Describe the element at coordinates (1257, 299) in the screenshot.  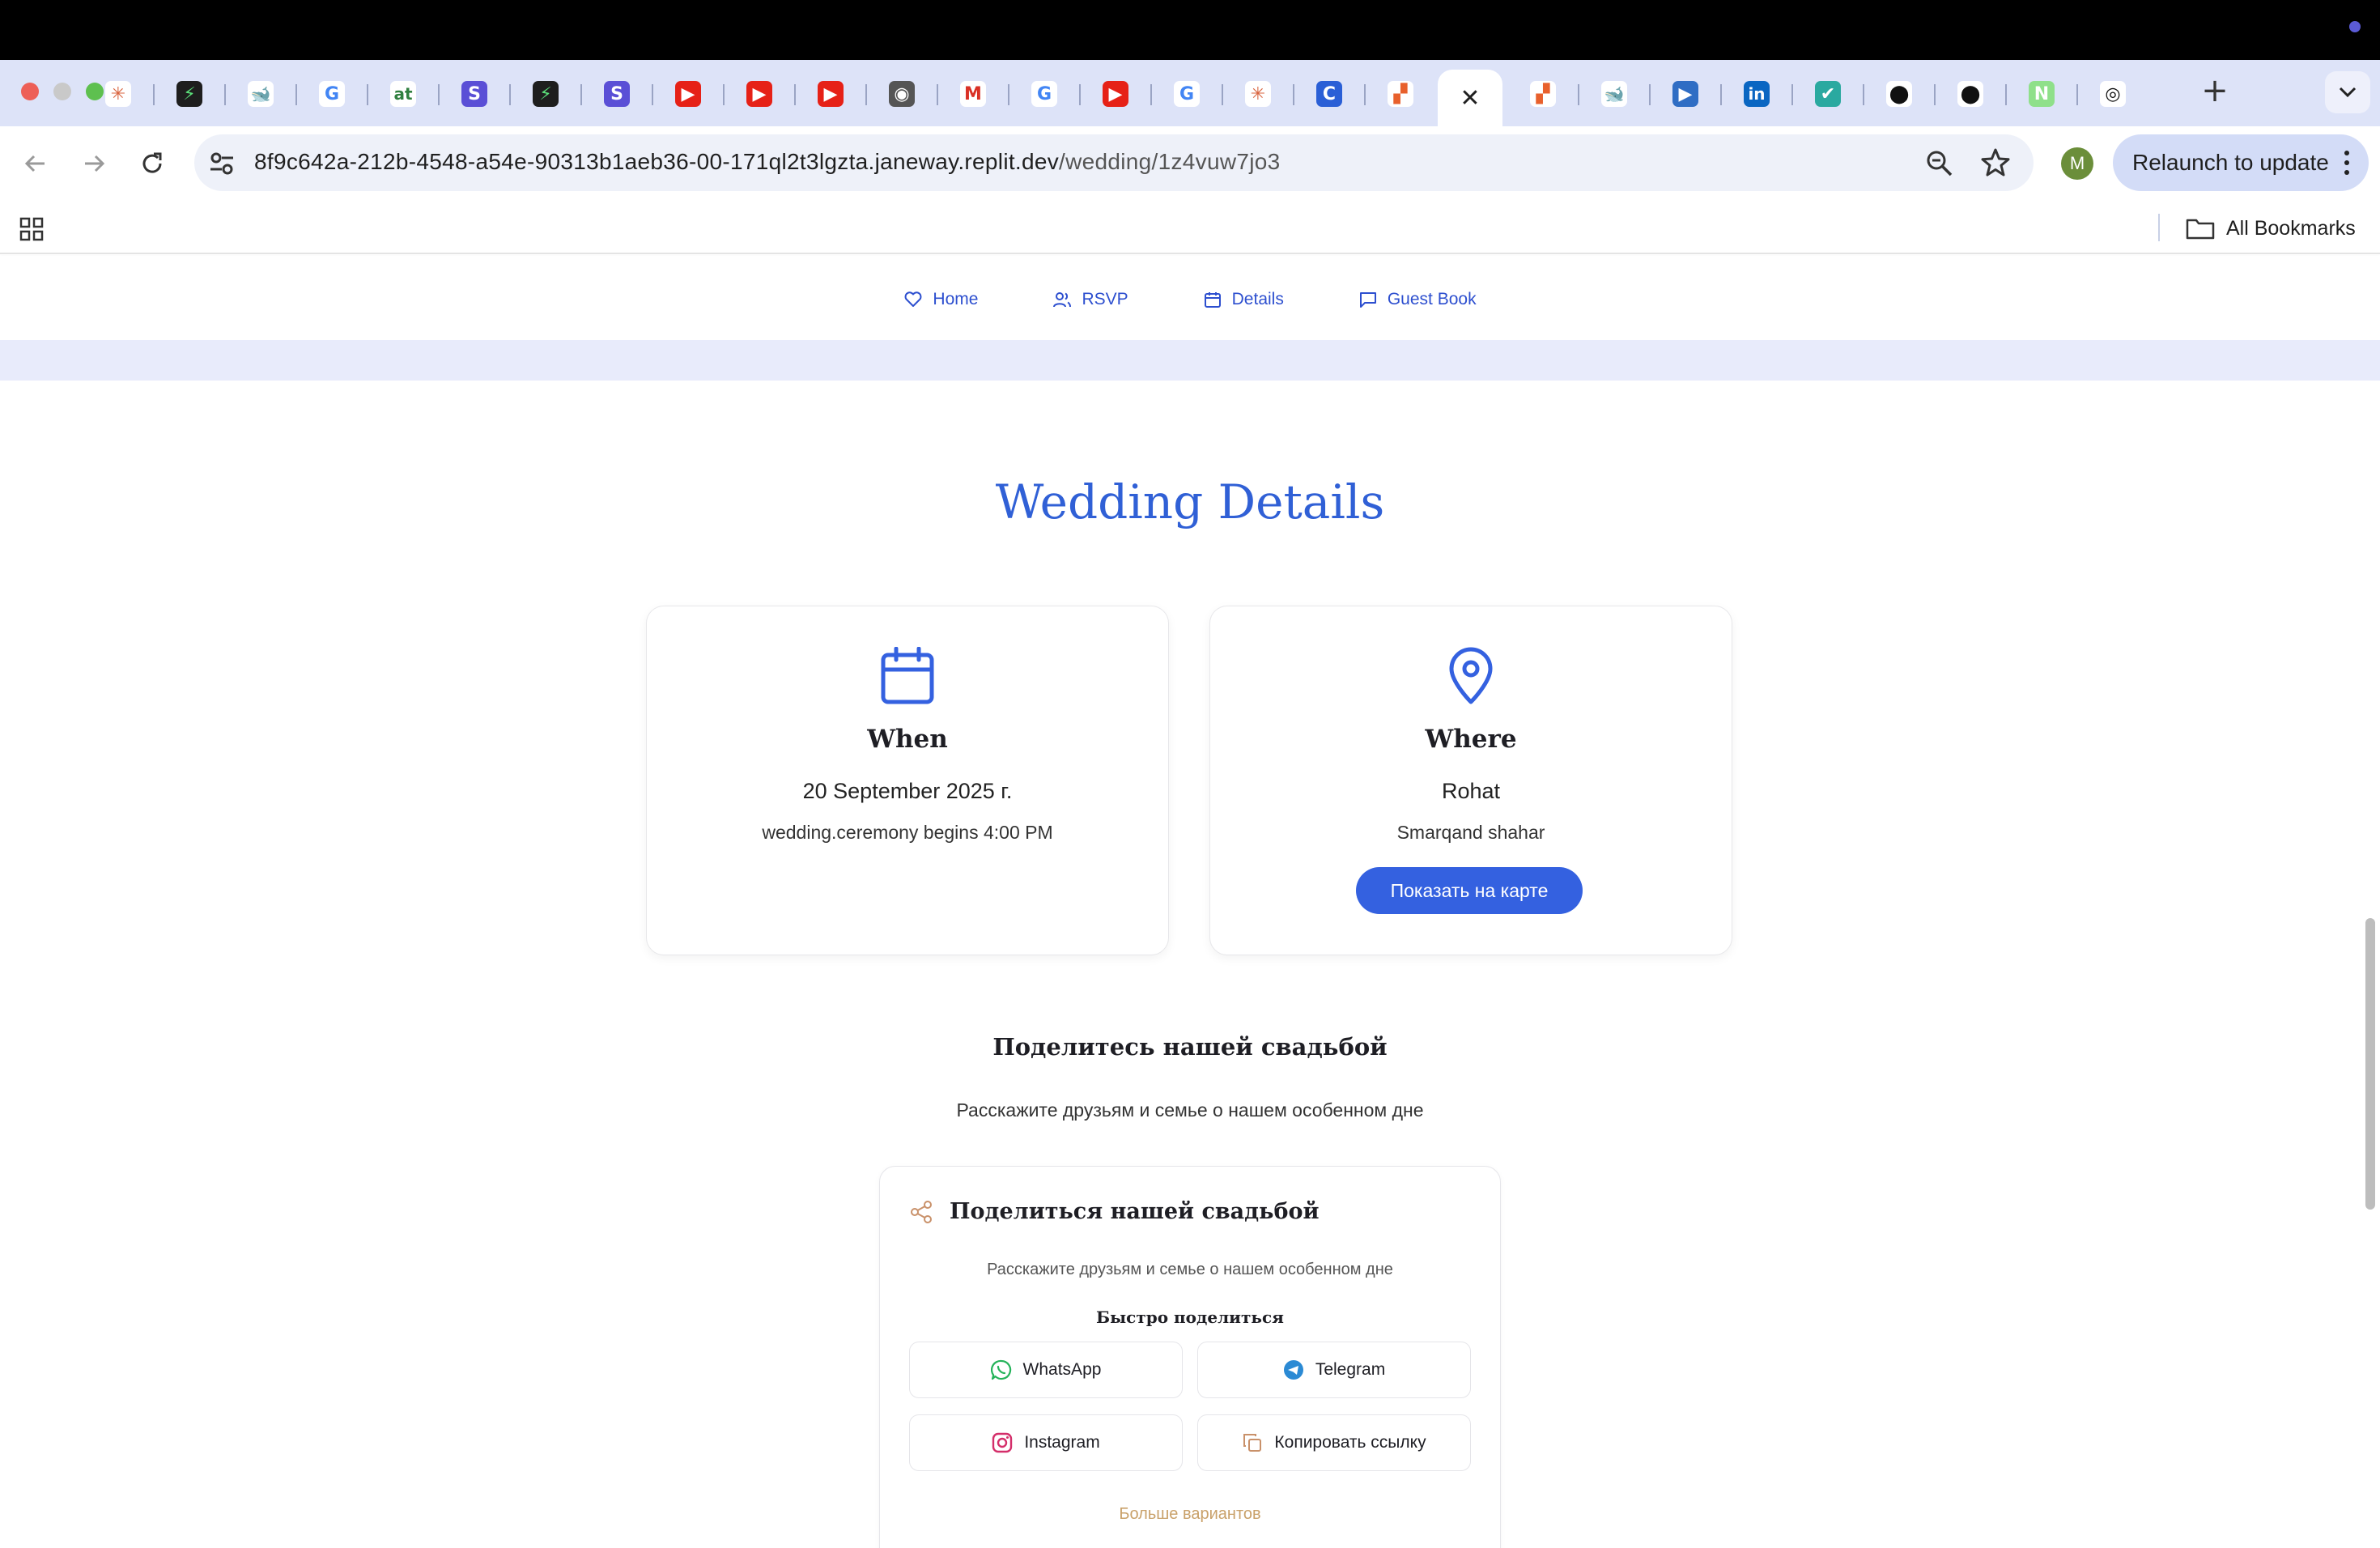
I see `nav-details-label: Details` at that location.